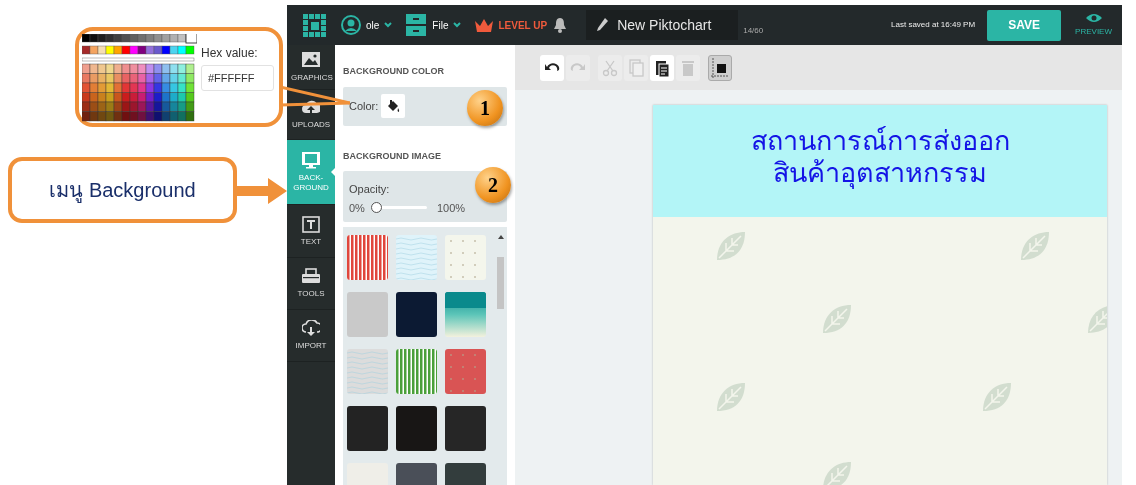 The height and width of the screenshot is (485, 1136). What do you see at coordinates (237, 78) in the screenshot?
I see `hex-field: #FFFFFF` at bounding box center [237, 78].